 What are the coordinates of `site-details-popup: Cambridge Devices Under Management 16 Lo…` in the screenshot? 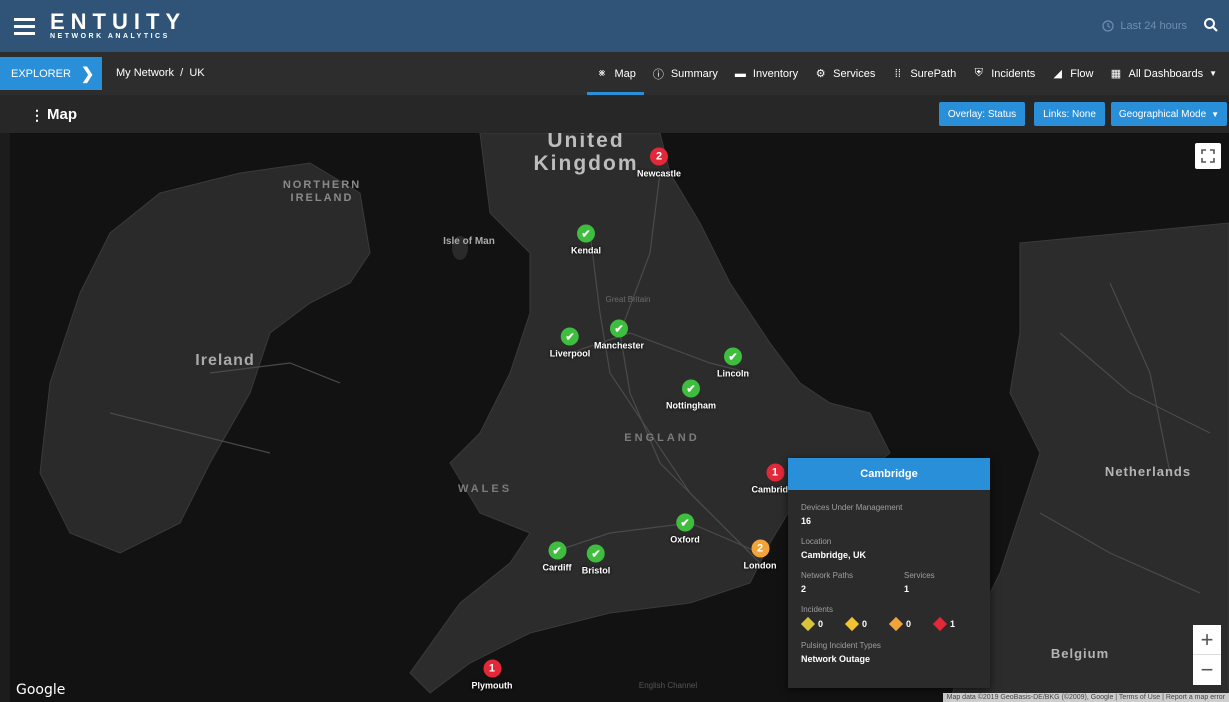 It's located at (889, 573).